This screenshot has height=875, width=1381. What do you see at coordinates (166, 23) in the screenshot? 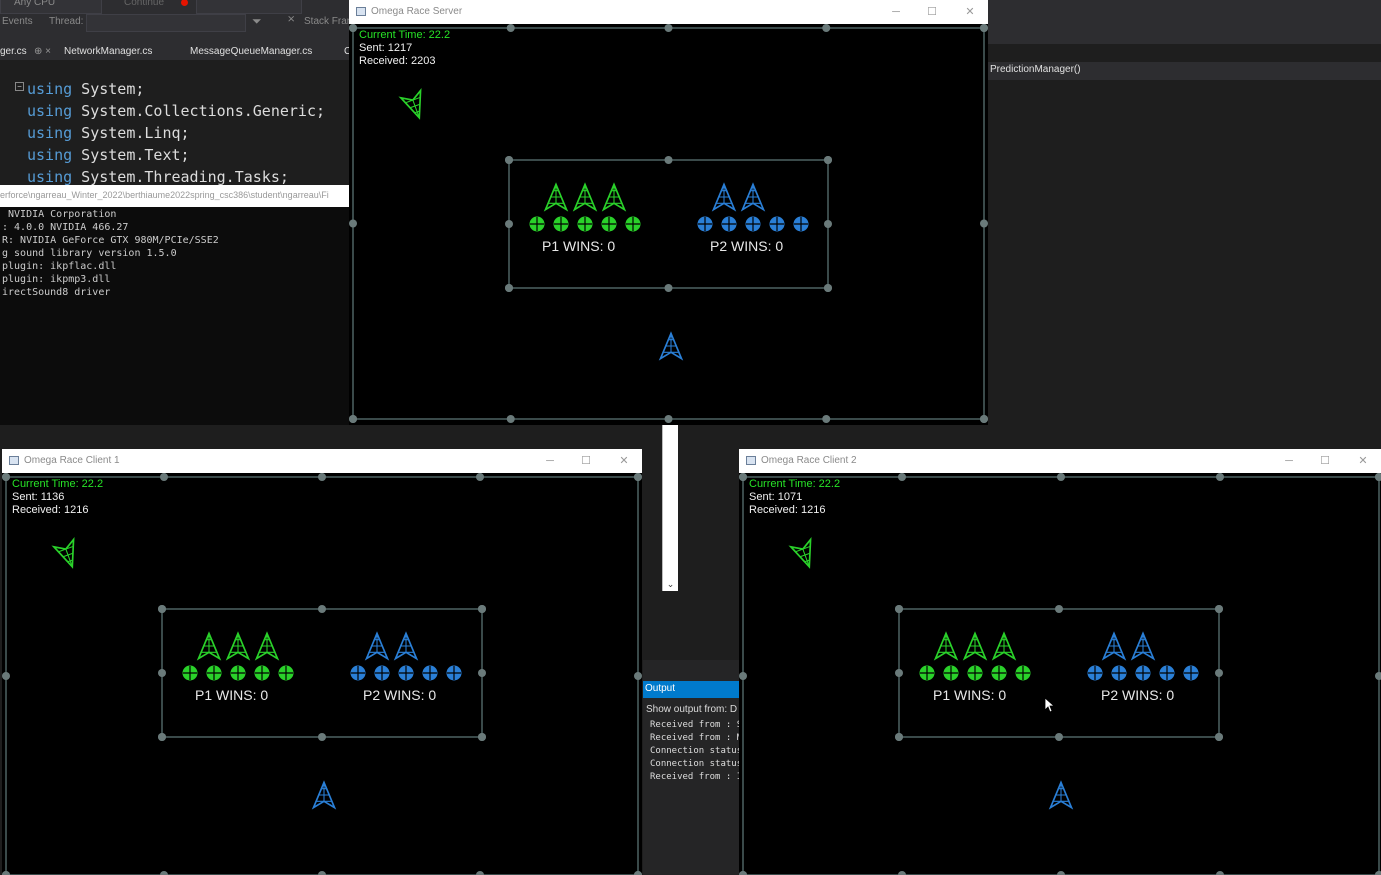
I see `thread-select` at bounding box center [166, 23].